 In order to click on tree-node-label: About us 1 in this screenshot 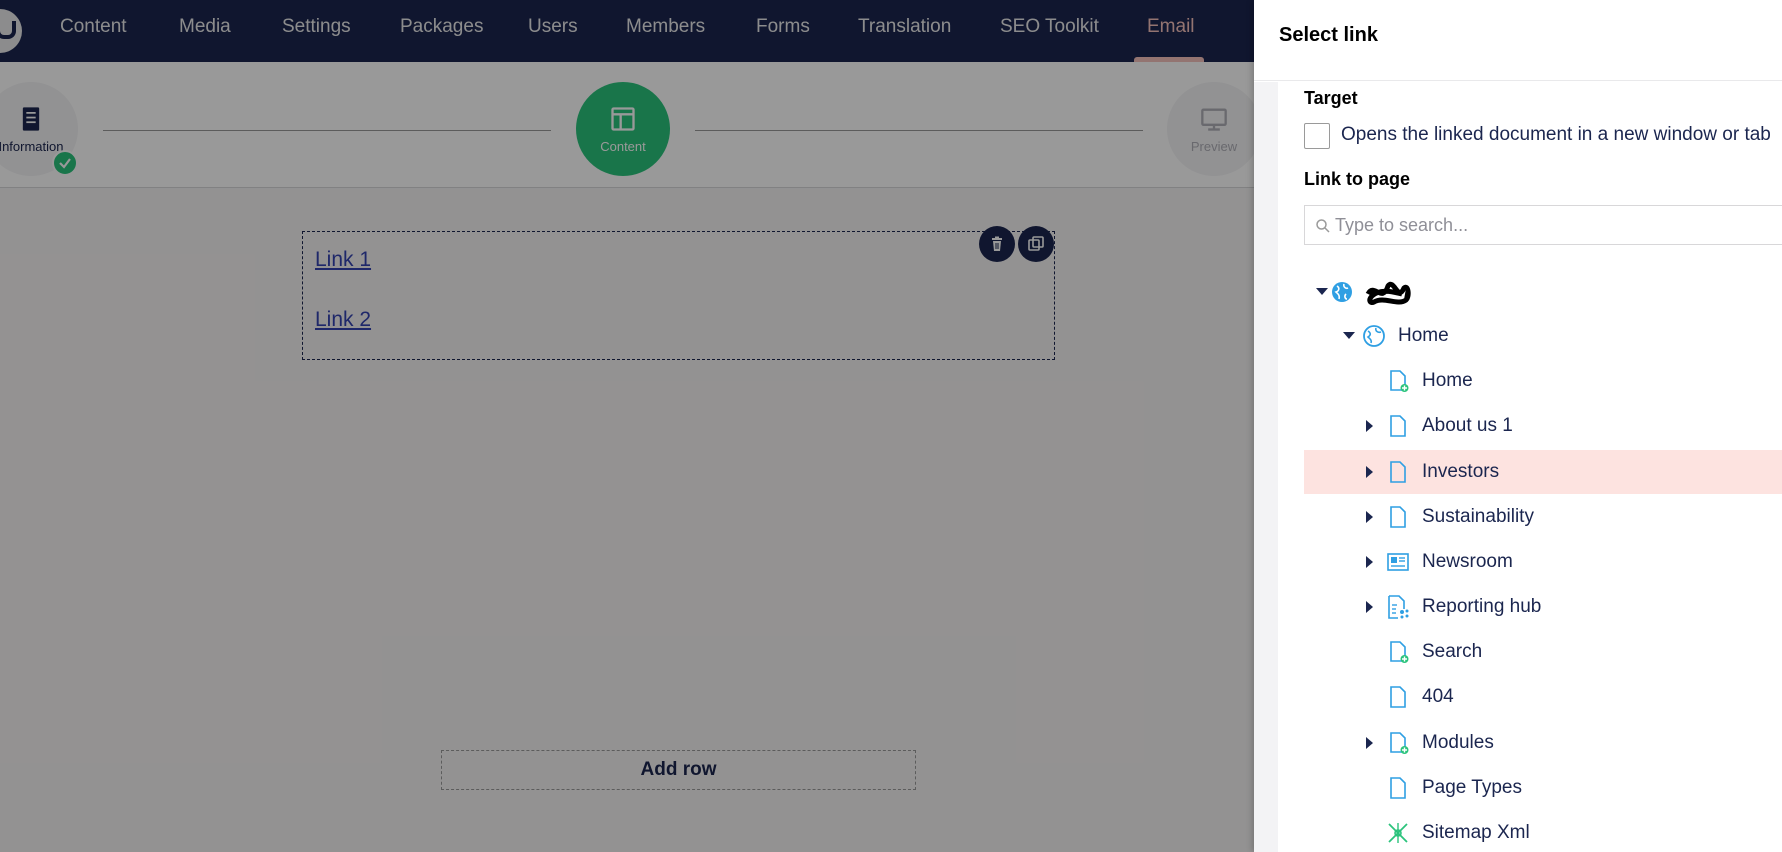, I will do `click(1467, 425)`.